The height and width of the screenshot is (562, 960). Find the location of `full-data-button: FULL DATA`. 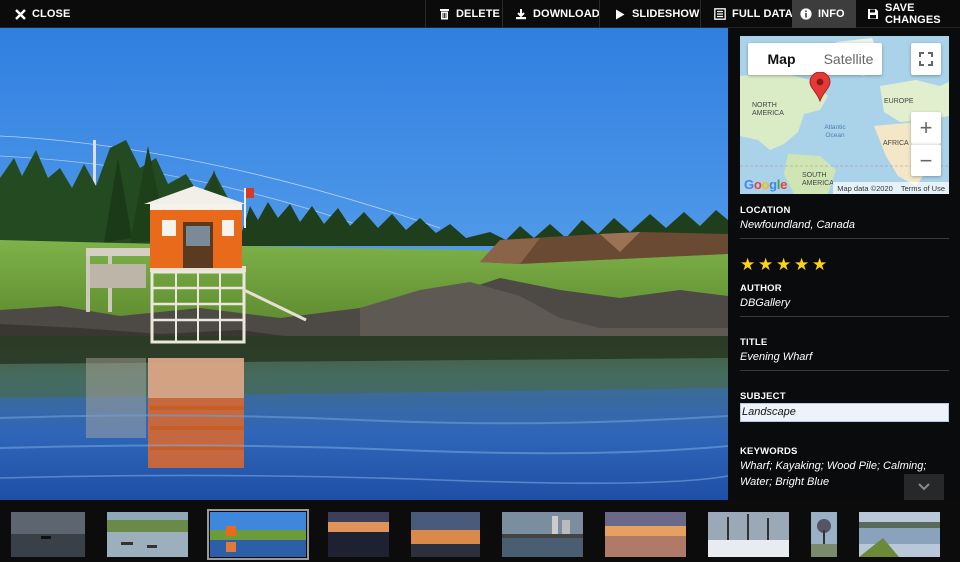

full-data-button: FULL DATA is located at coordinates (753, 14).